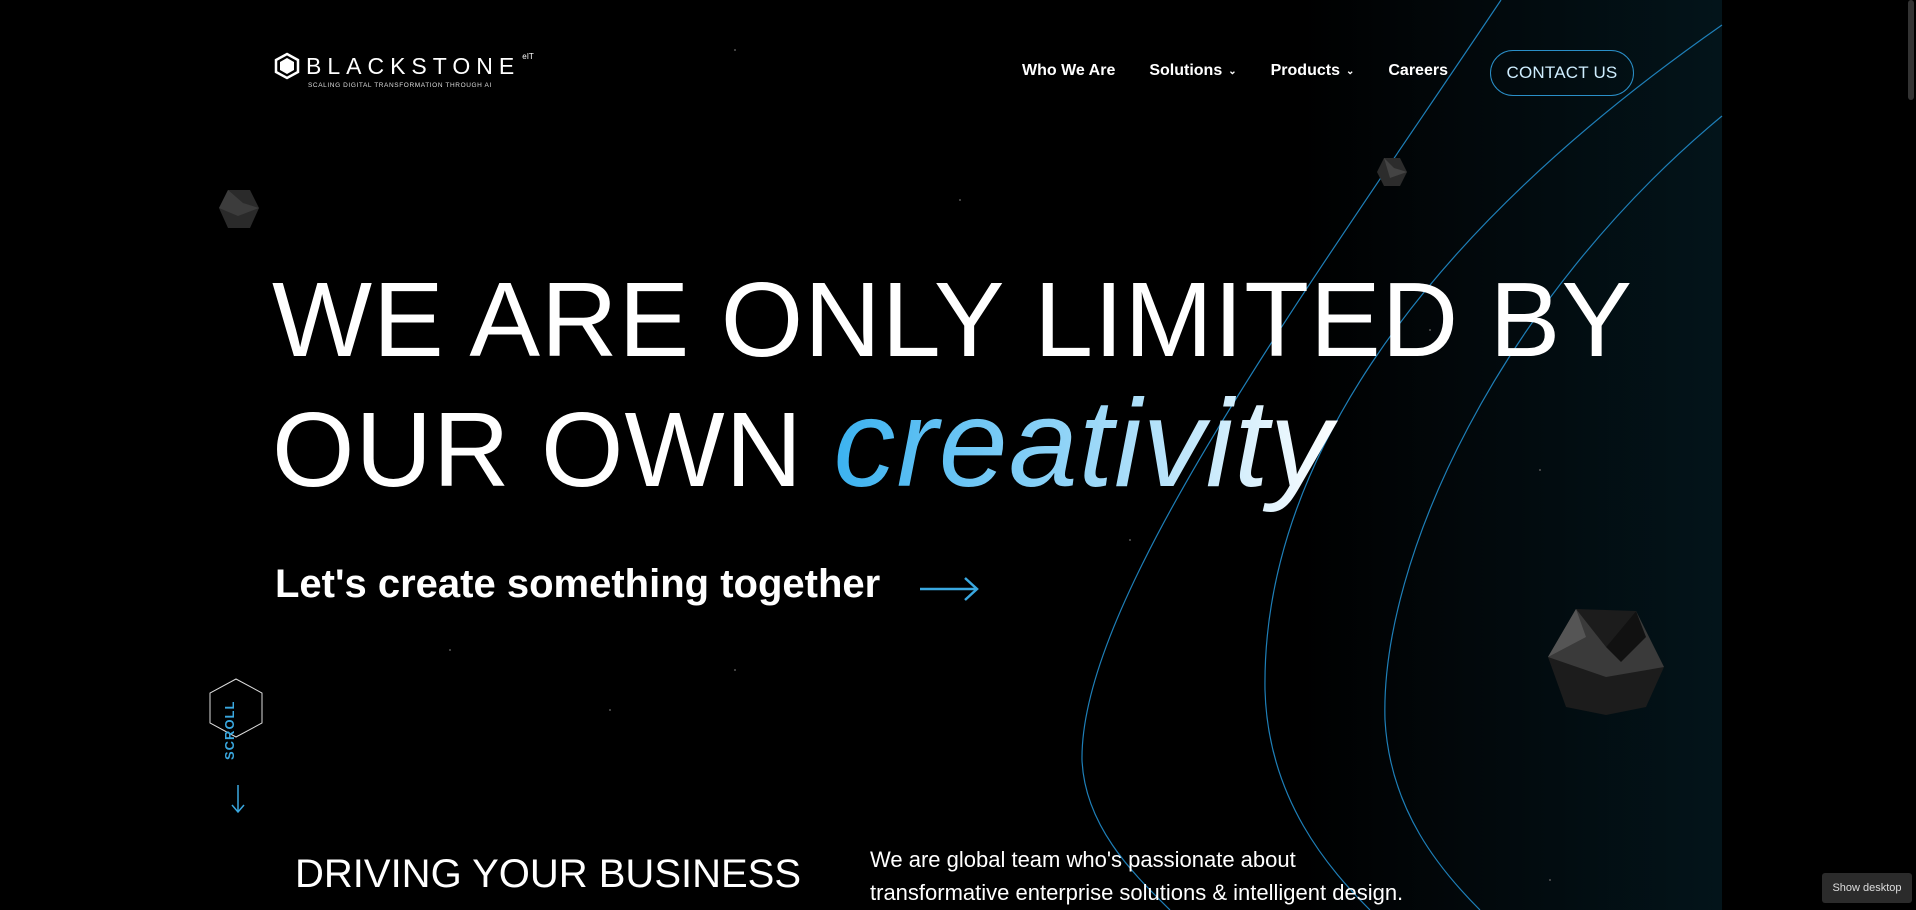  I want to click on contact-us-button: CONTACT US, so click(1562, 73).